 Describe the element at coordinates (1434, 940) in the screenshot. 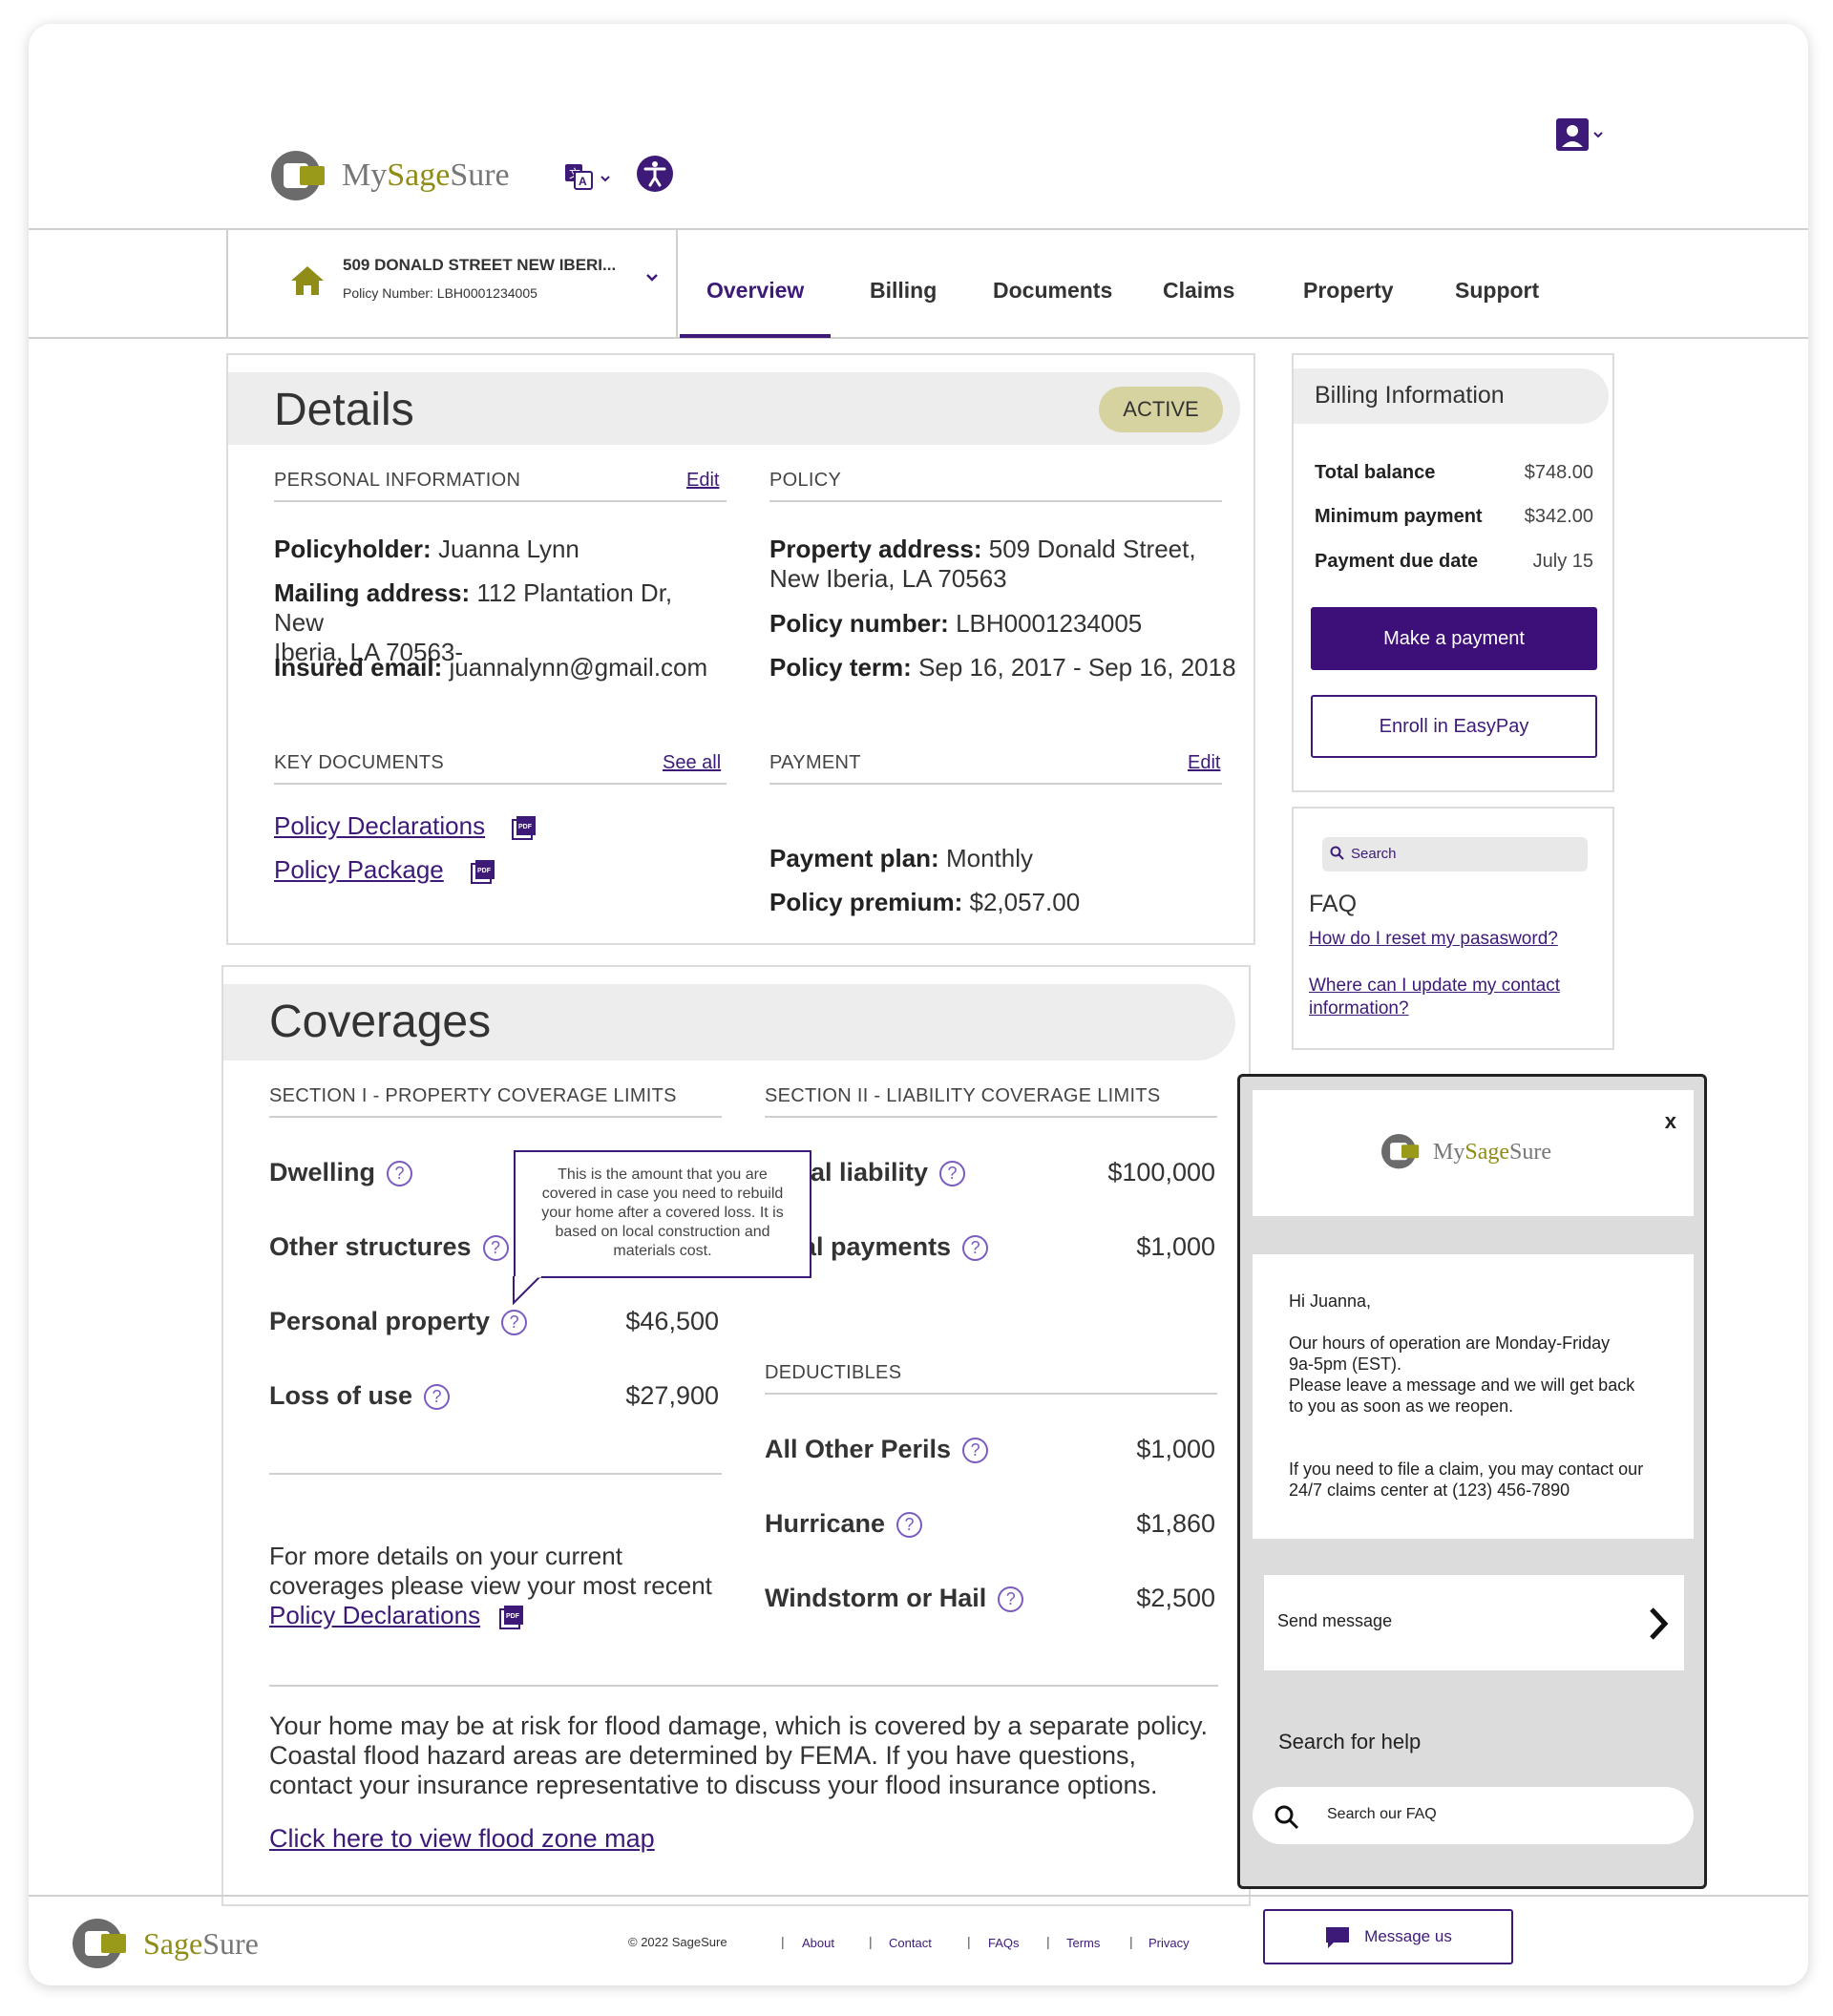

I see `faq-question-reset-password: How do I reset my pasasword?` at that location.